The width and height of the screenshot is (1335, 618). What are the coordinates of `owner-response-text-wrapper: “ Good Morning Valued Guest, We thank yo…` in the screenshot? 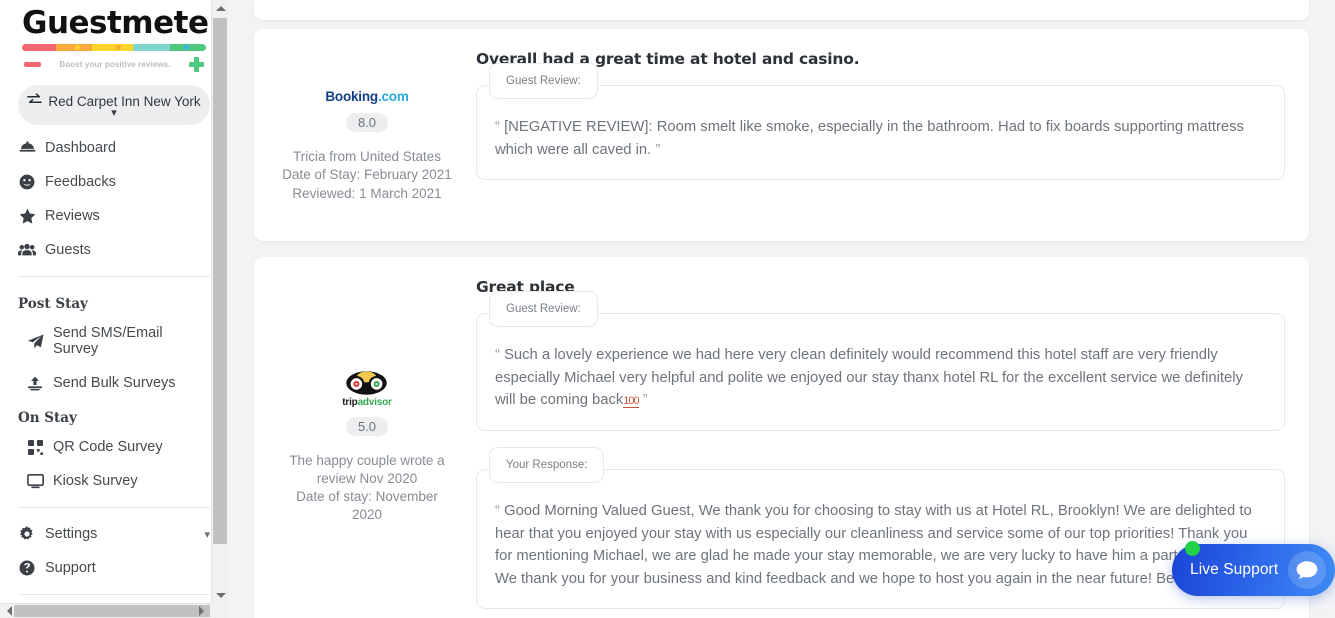 It's located at (878, 545).